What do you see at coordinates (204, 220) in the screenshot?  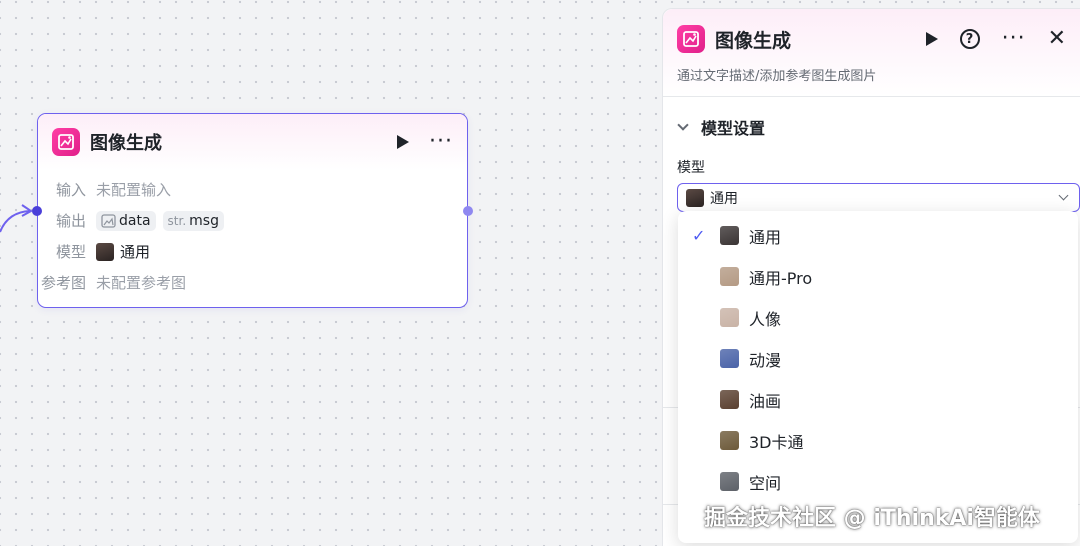 I see `output-tag-name: msg` at bounding box center [204, 220].